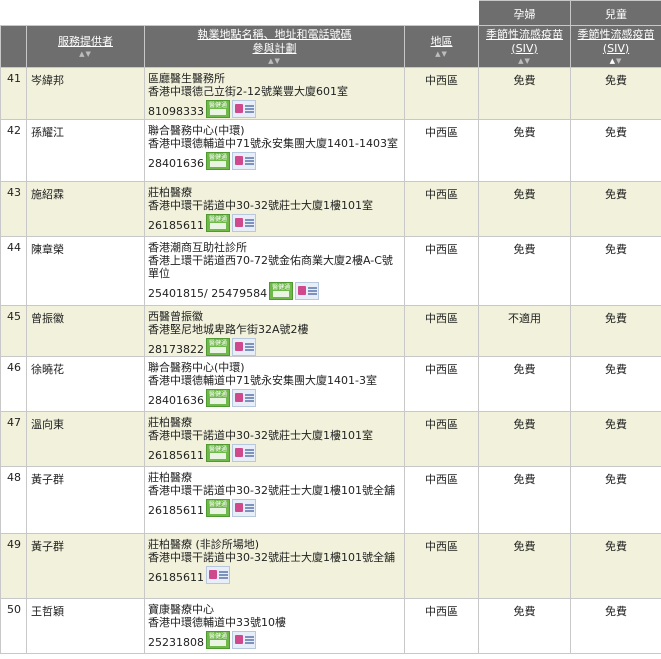 Image resolution: width=661 pixels, height=659 pixels. Describe the element at coordinates (196, 367) in the screenshot. I see `clinic-name: 聯合醫務中心(中環)` at that location.